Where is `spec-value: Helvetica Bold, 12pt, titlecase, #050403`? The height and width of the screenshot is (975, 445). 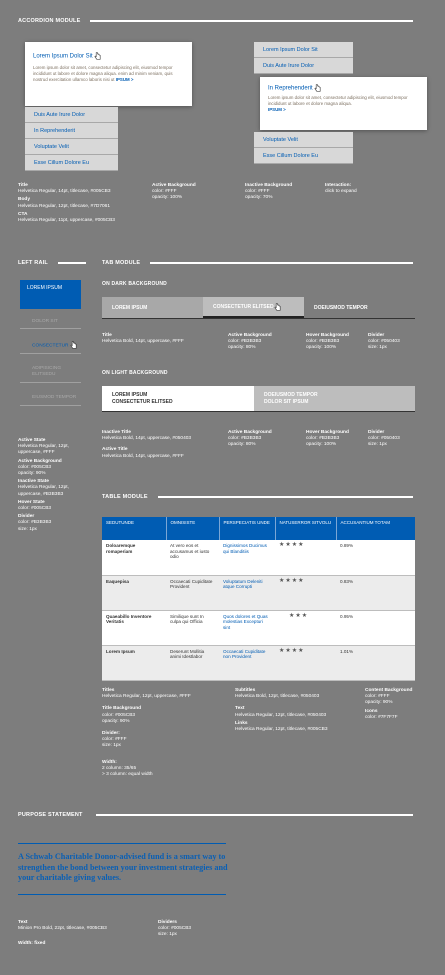
spec-value: Helvetica Bold, 12pt, titlecase, #050403 is located at coordinates (277, 697).